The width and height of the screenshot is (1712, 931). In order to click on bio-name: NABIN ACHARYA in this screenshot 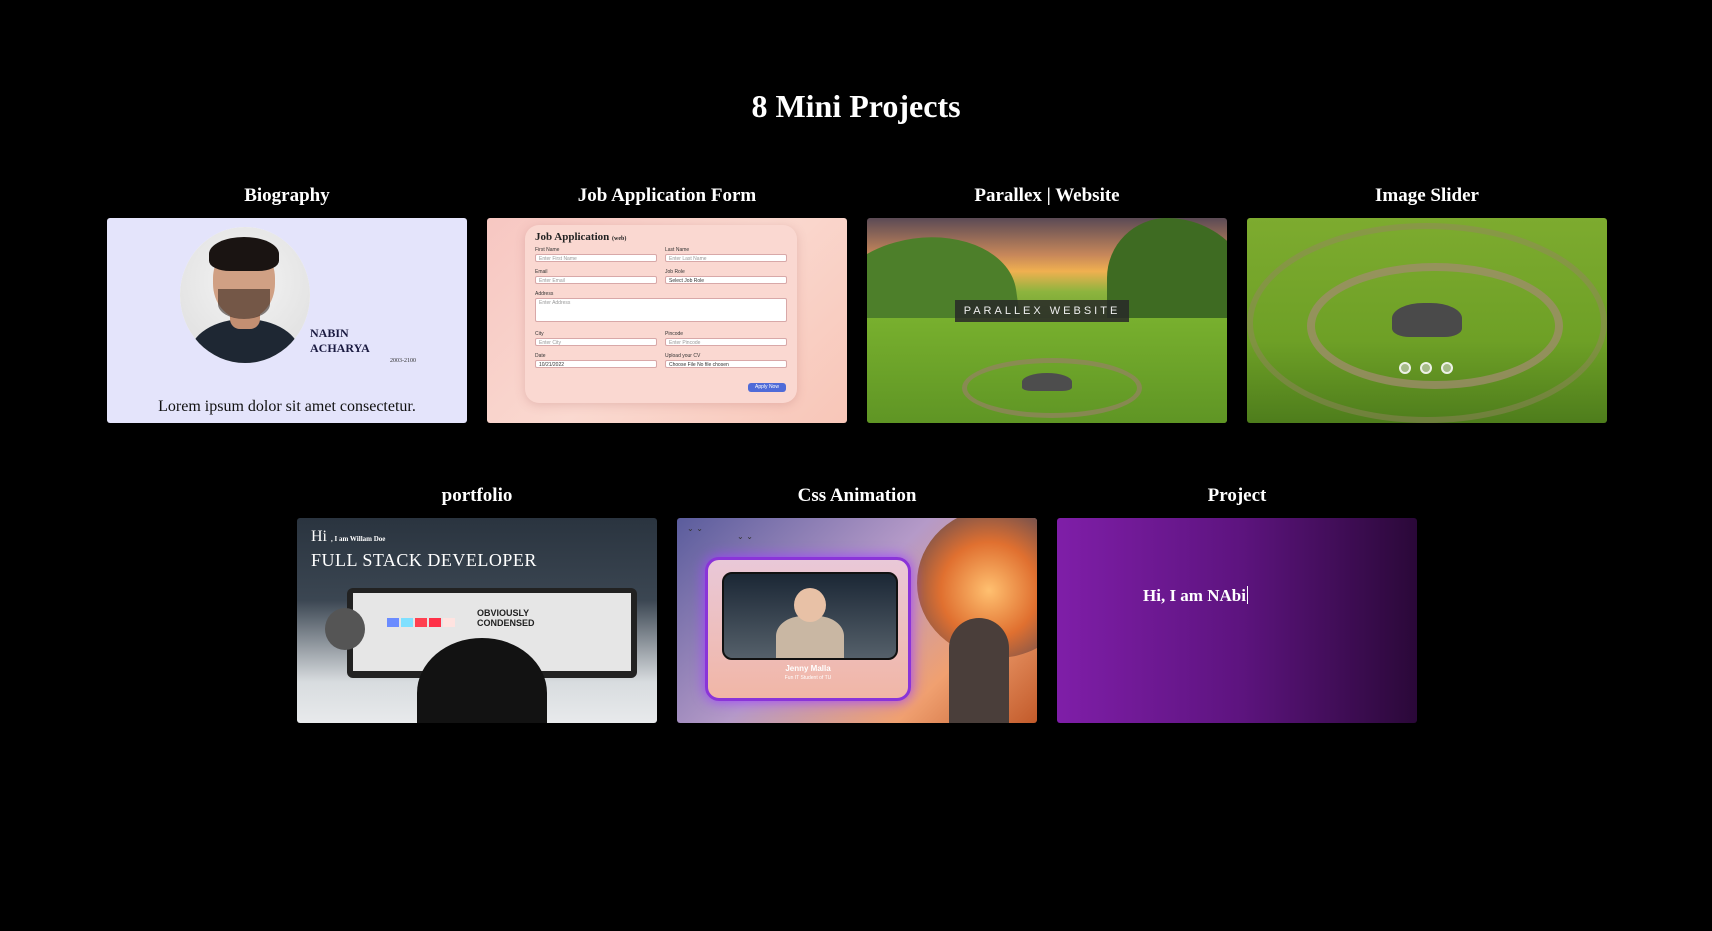, I will do `click(340, 340)`.